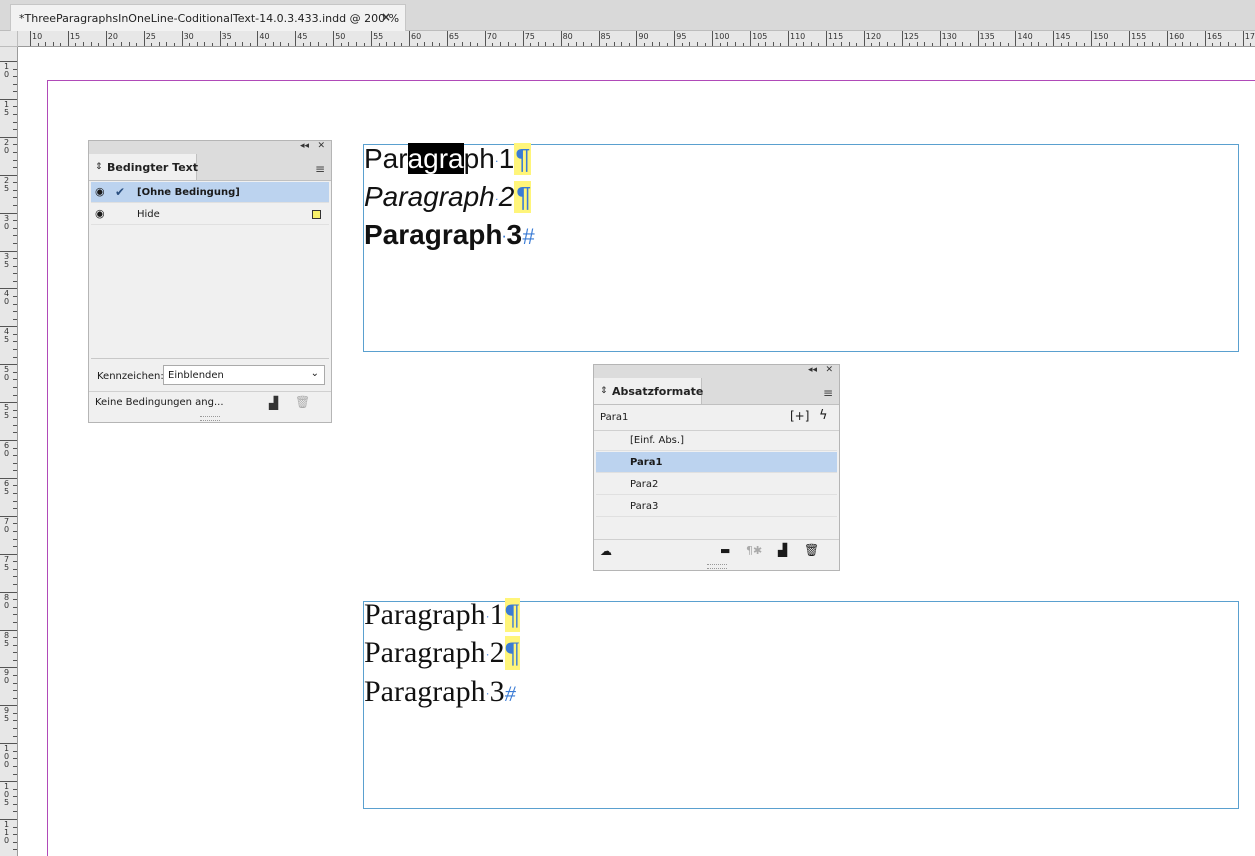 The width and height of the screenshot is (1255, 856). I want to click on ruler-label: 145, so click(1063, 36).